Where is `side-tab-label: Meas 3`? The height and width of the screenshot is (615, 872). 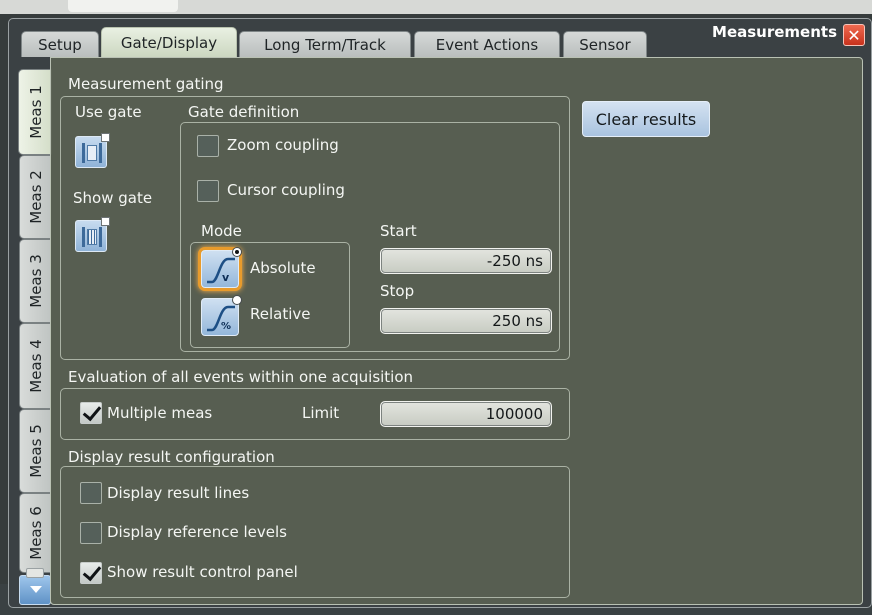 side-tab-label: Meas 3 is located at coordinates (35, 281).